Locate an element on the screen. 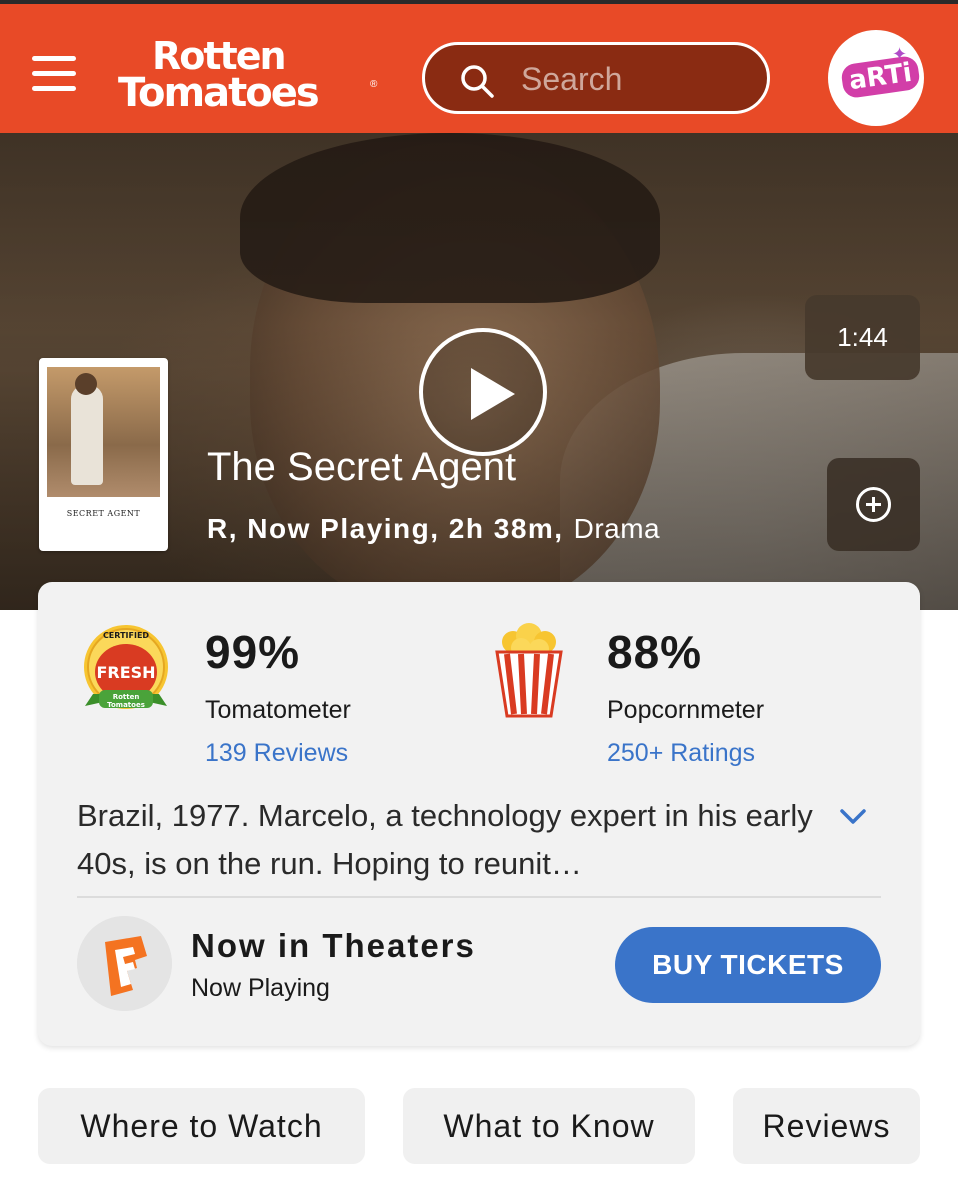  avatar-text: aRTi is located at coordinates (881, 77).